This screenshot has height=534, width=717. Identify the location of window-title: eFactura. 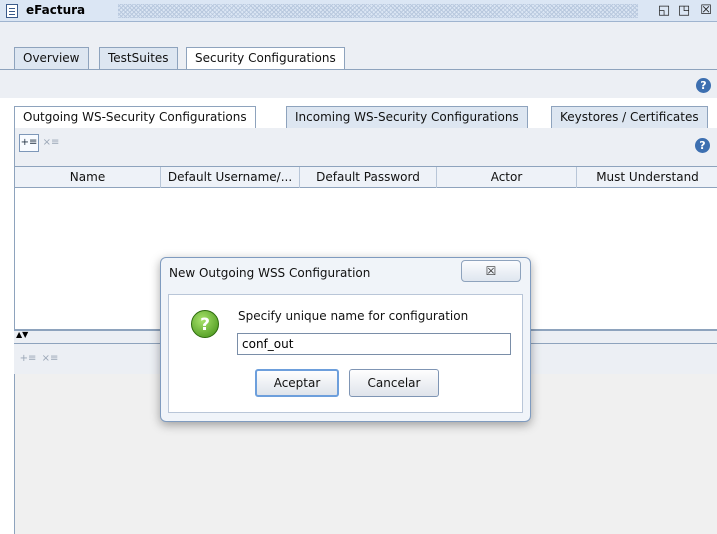
(56, 10).